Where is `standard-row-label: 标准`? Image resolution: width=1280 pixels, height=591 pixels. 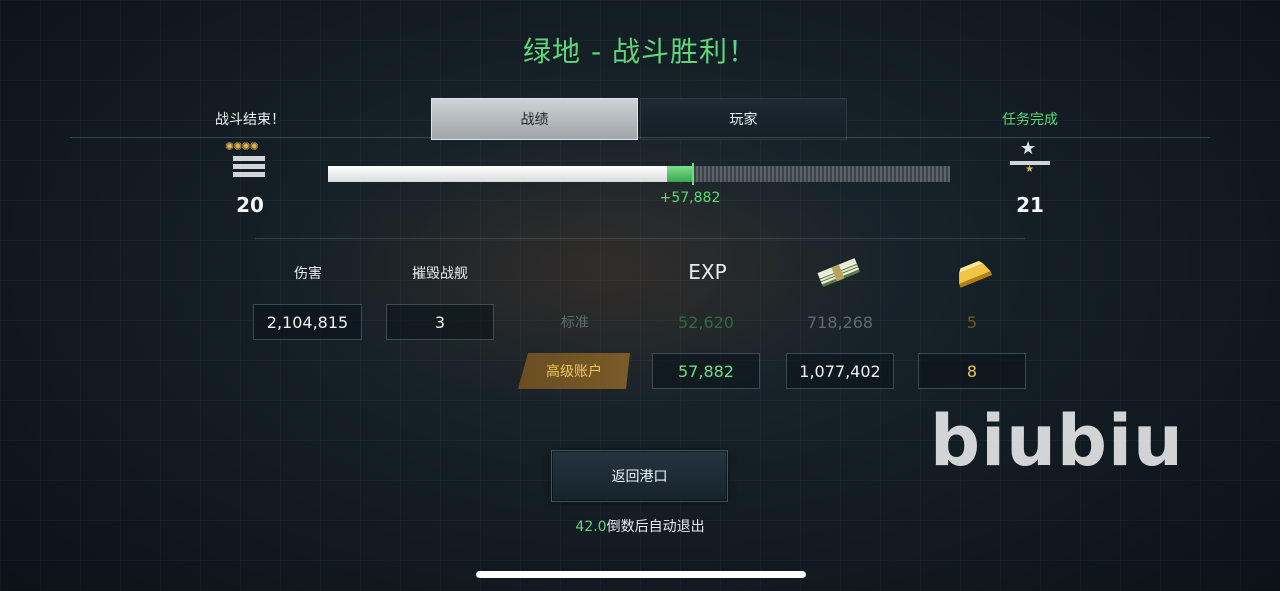 standard-row-label: 标准 is located at coordinates (575, 323).